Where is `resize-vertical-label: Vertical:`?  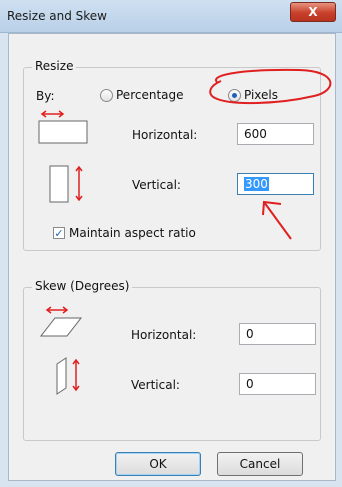
resize-vertical-label: Vertical: is located at coordinates (156, 185).